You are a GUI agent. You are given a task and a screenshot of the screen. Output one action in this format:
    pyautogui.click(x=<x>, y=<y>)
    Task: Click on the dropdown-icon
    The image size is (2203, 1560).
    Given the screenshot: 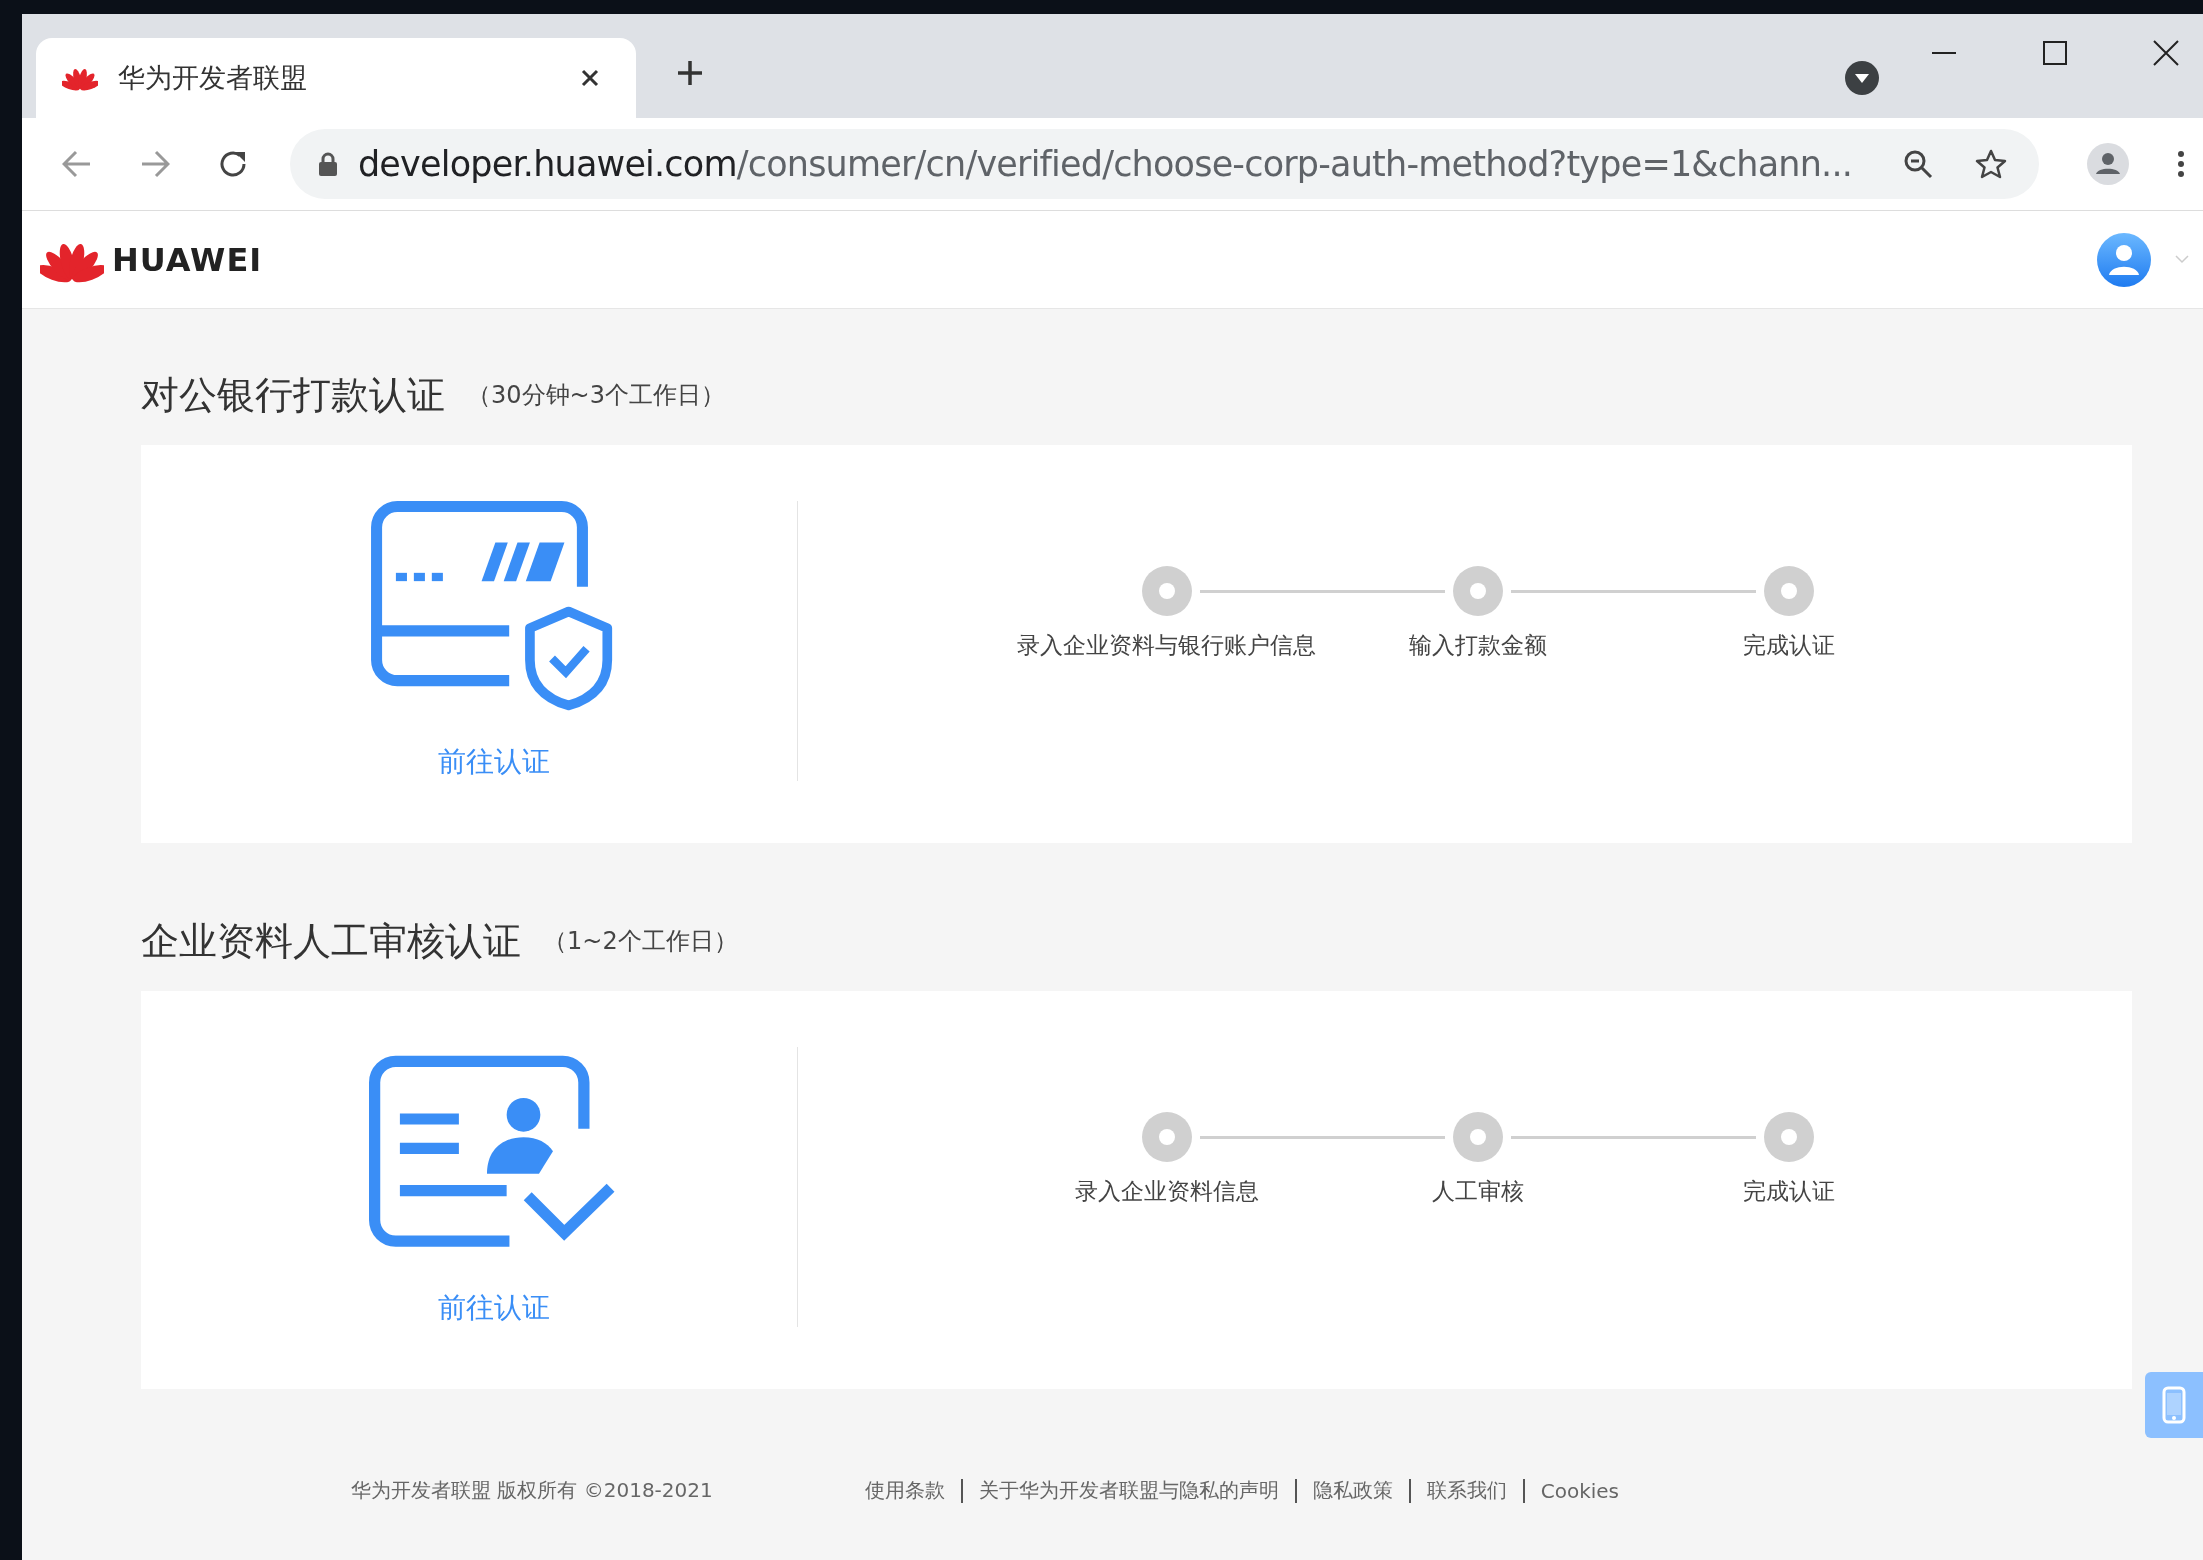 What is the action you would take?
    pyautogui.click(x=1862, y=78)
    